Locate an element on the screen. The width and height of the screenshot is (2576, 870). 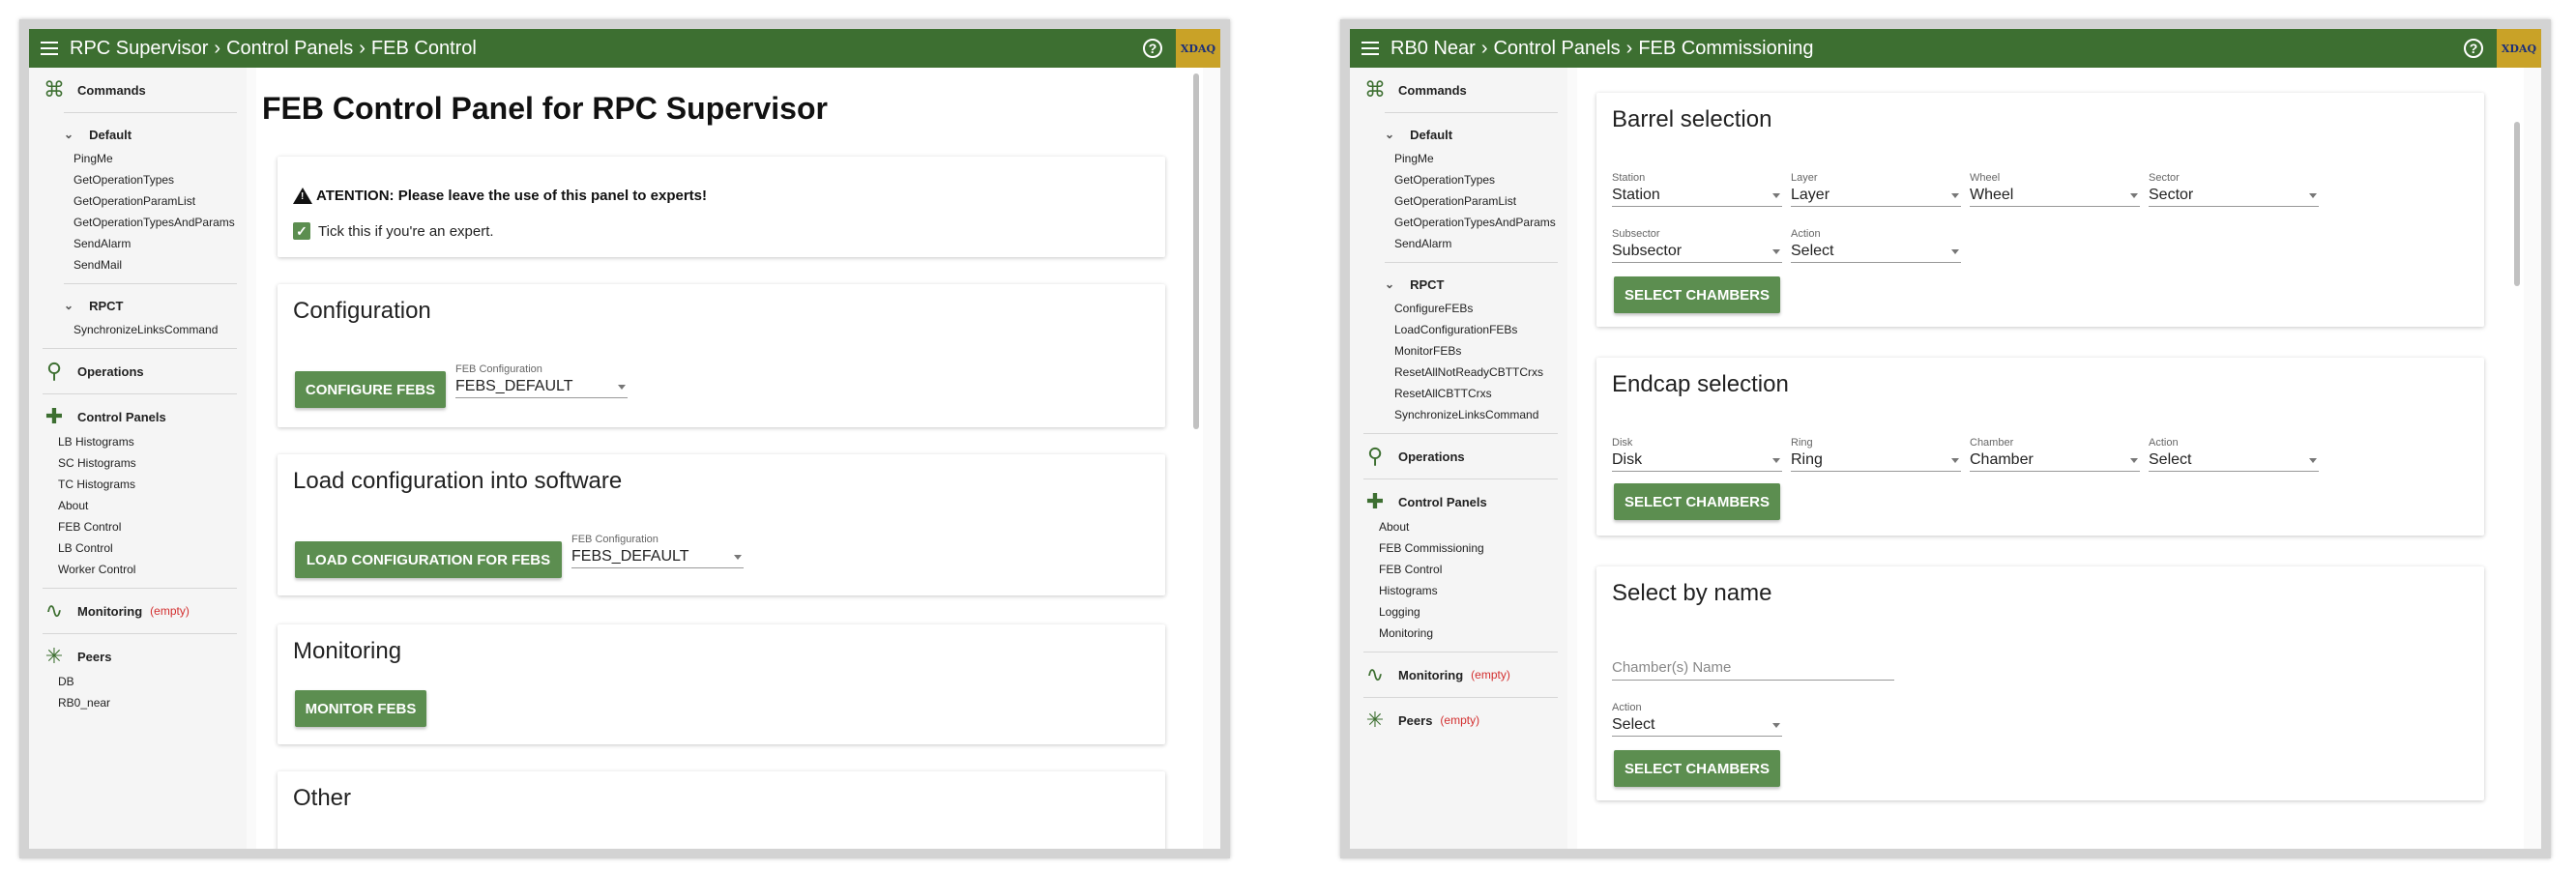
puzzle-icon: ✚ is located at coordinates (54, 416).